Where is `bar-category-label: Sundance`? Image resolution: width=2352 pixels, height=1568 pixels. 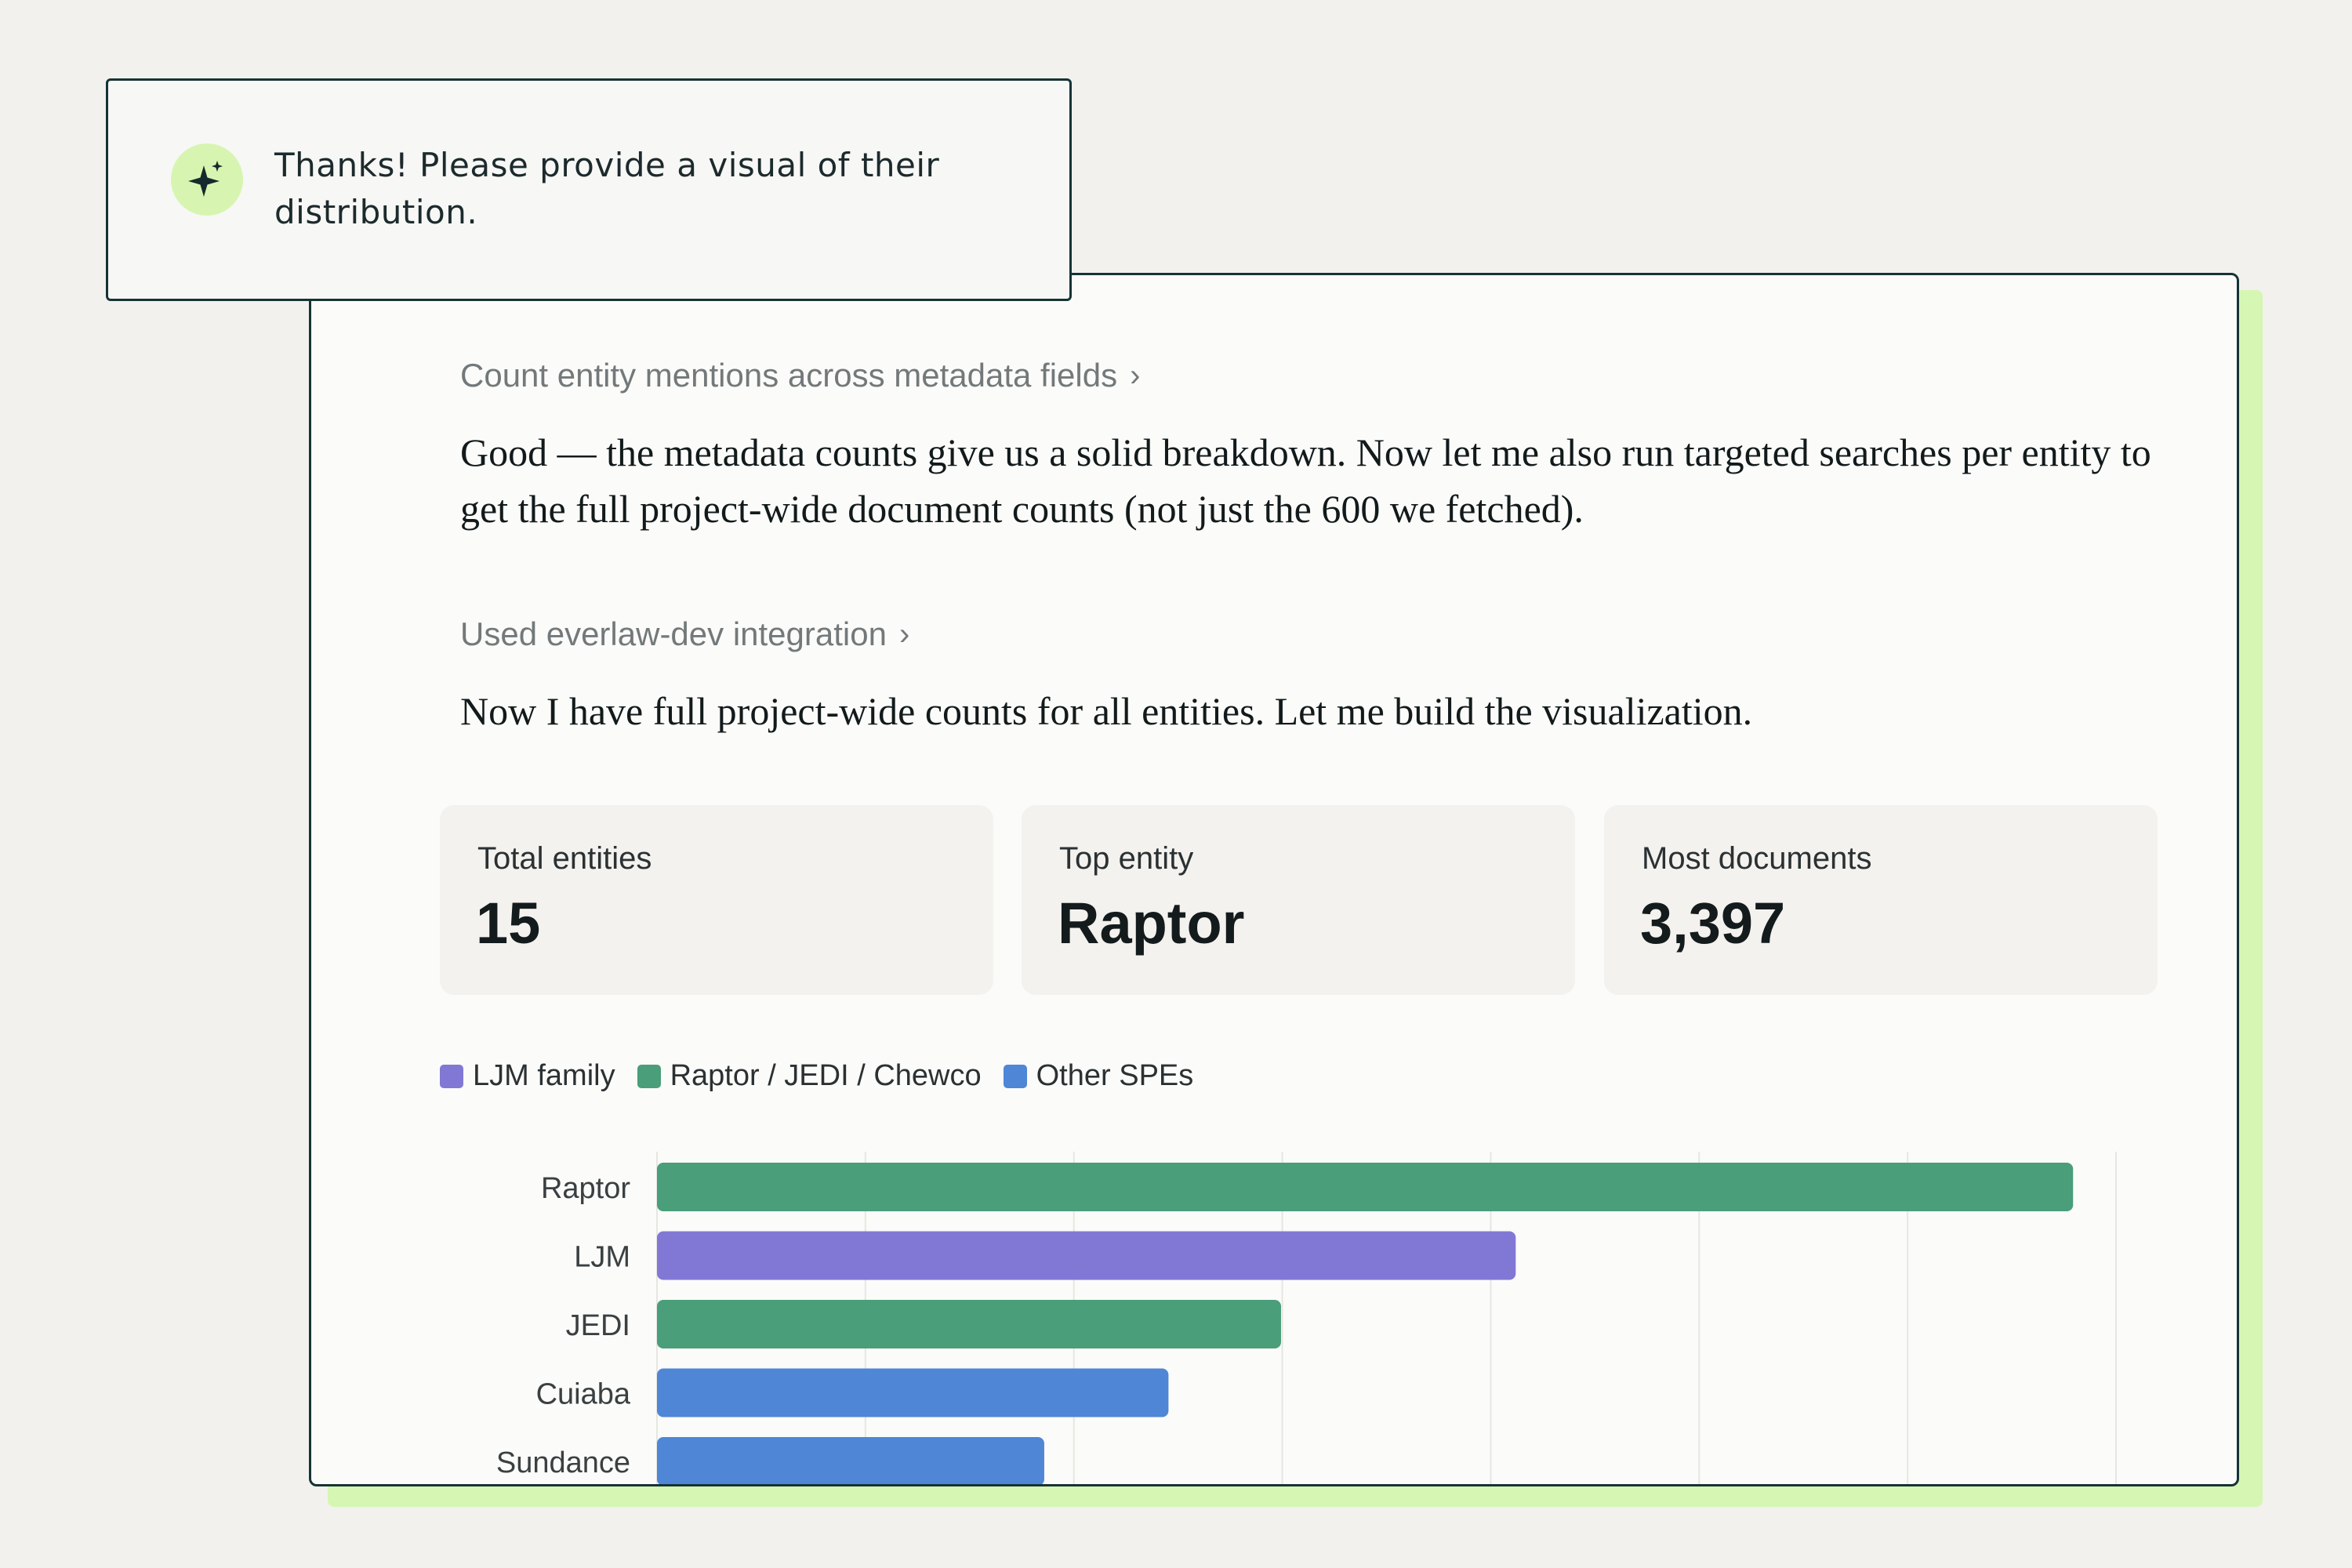
bar-category-label: Sundance is located at coordinates (563, 1462).